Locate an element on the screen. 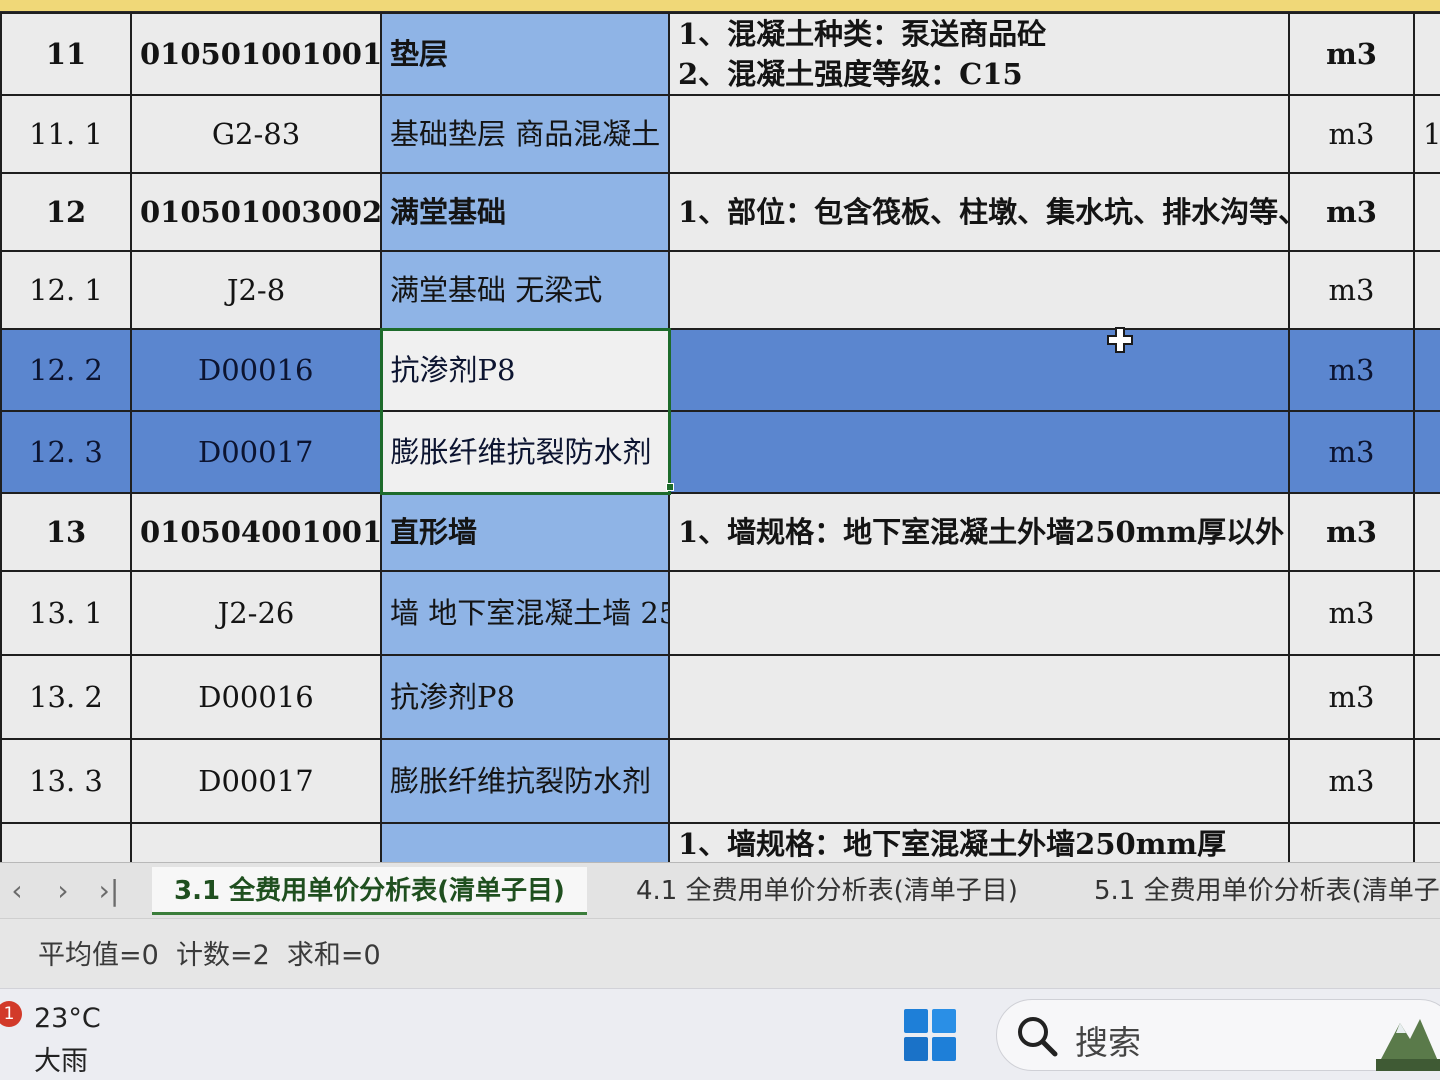  cell-seq: 12. 3 is located at coordinates (66, 452).